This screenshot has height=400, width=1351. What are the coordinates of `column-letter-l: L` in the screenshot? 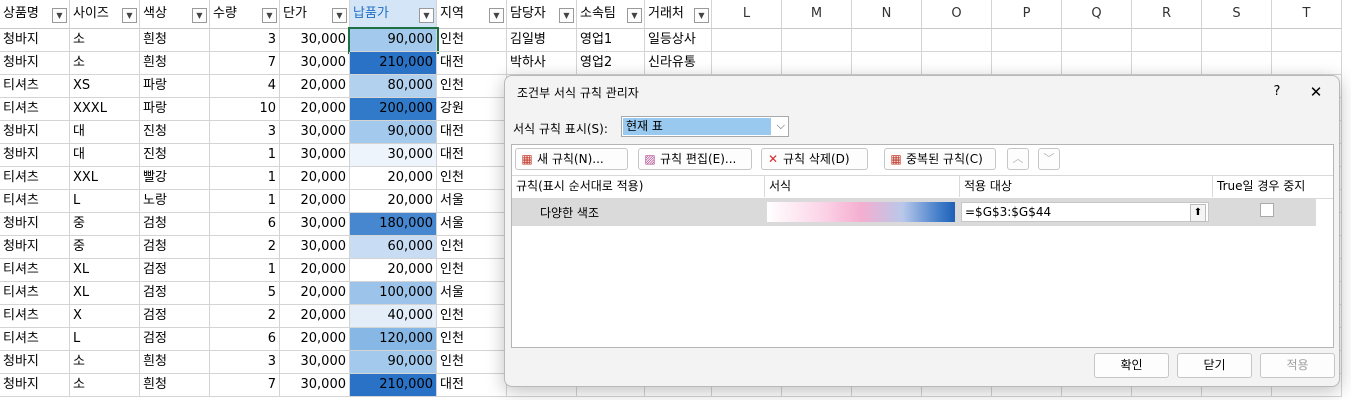 It's located at (747, 14).